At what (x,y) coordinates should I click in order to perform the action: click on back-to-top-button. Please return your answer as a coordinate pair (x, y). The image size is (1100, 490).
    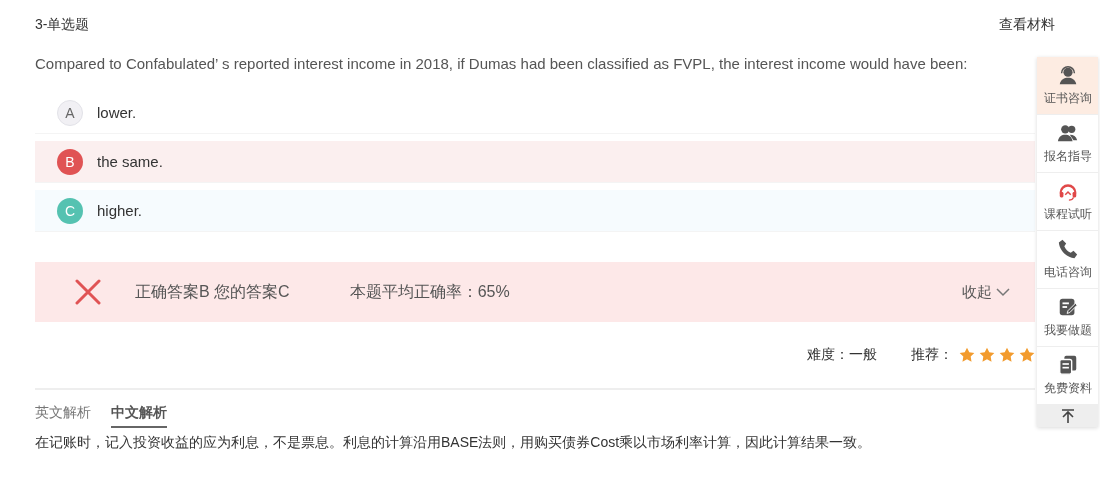
    Looking at the image, I should click on (1067, 416).